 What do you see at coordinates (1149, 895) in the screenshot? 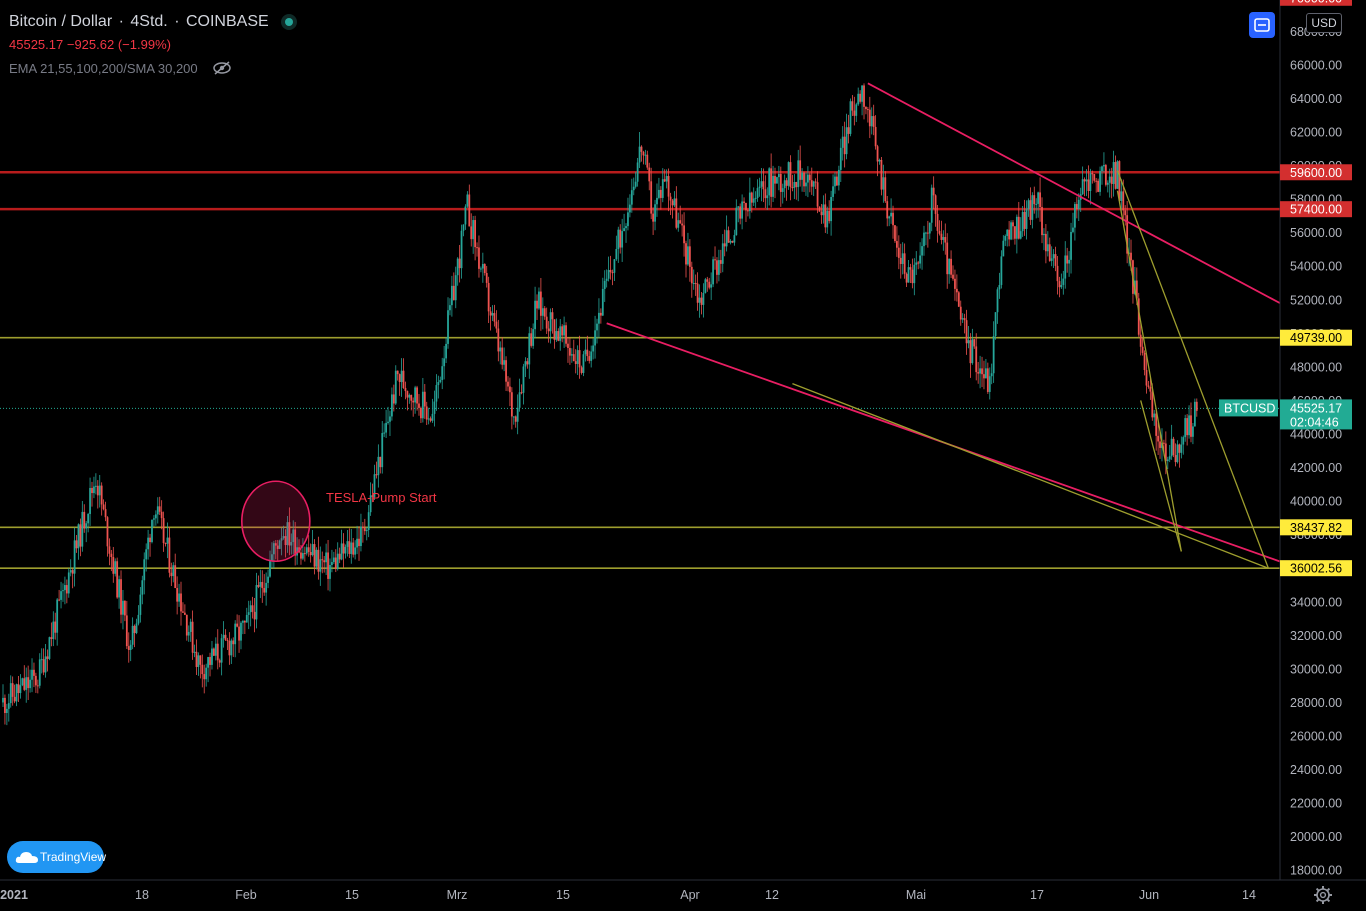
I see `x-tick-label: Jun` at bounding box center [1149, 895].